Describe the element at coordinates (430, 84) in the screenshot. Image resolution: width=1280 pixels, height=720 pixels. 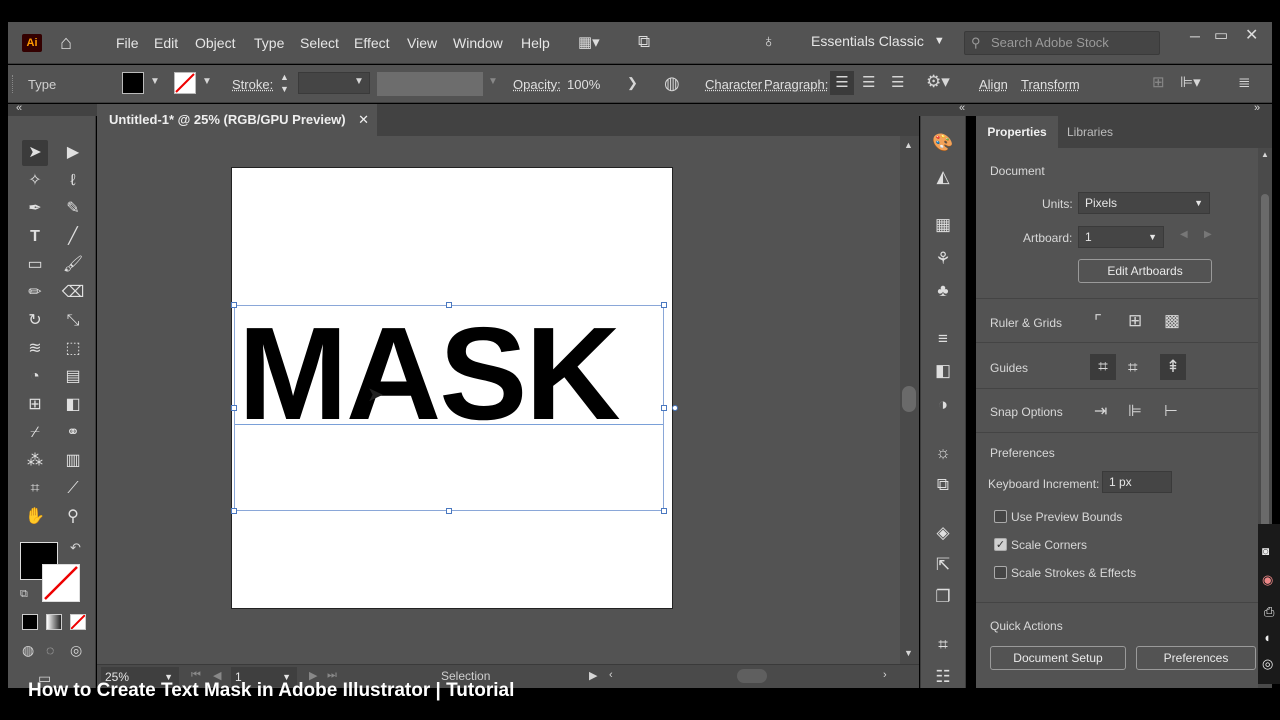
I see `variable-width-profile` at that location.